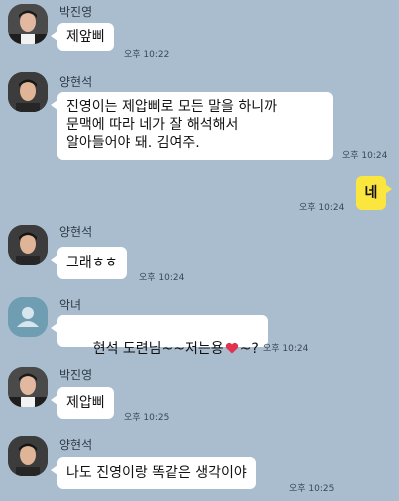 The image size is (399, 501). Describe the element at coordinates (82, 37) in the screenshot. I see `message-bubble: 제앞삐` at that location.